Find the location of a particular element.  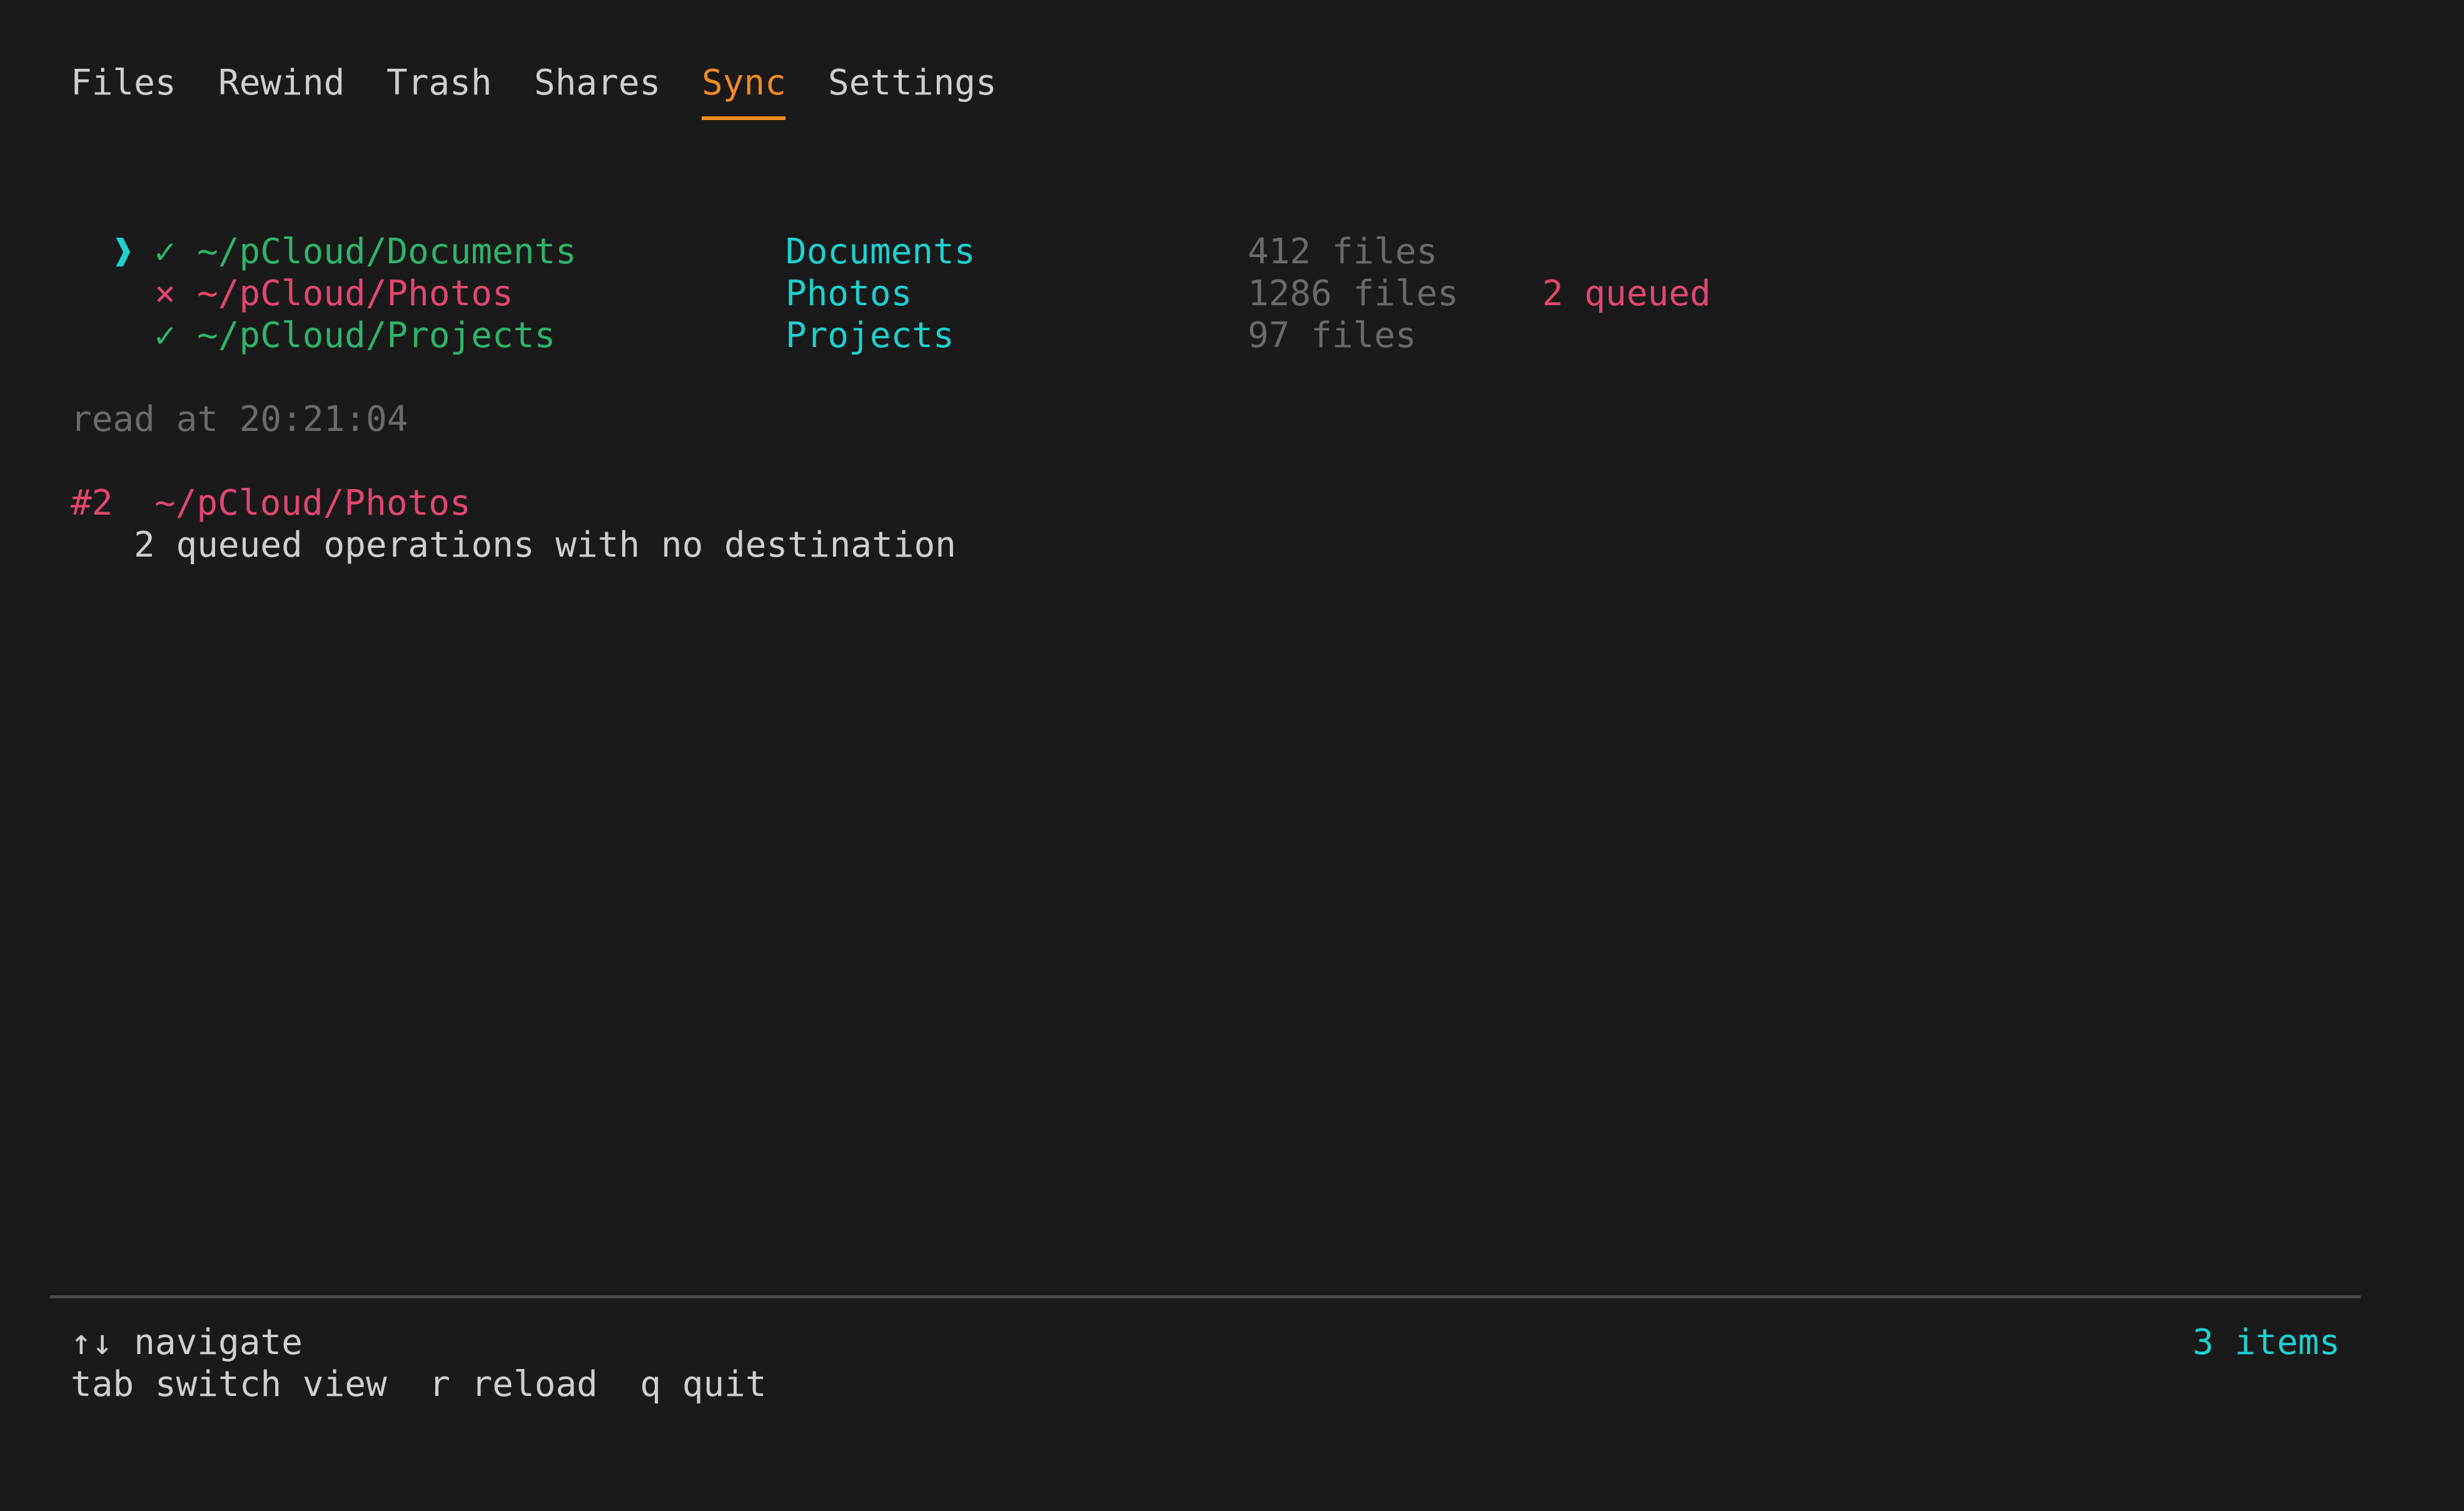

tab-files: Files is located at coordinates (124, 83).